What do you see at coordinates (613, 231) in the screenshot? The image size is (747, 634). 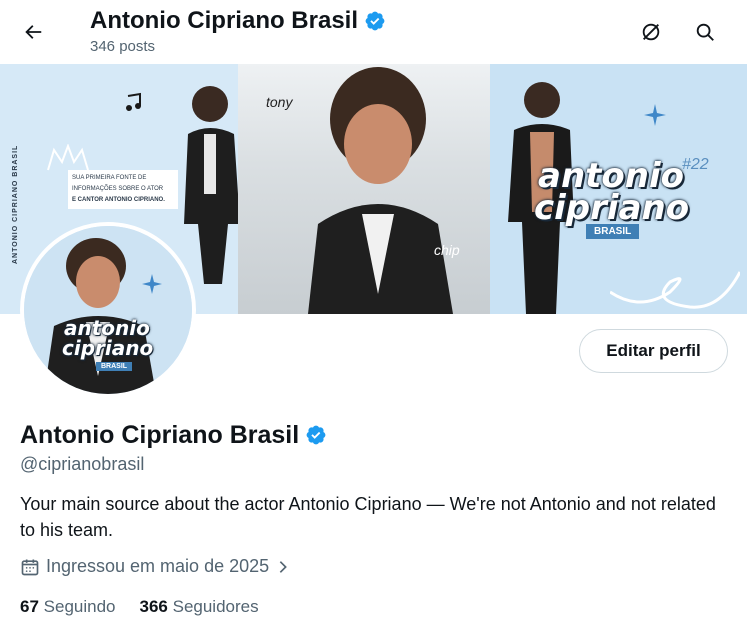 I see `banner-logo-badge: BRASIL` at bounding box center [613, 231].